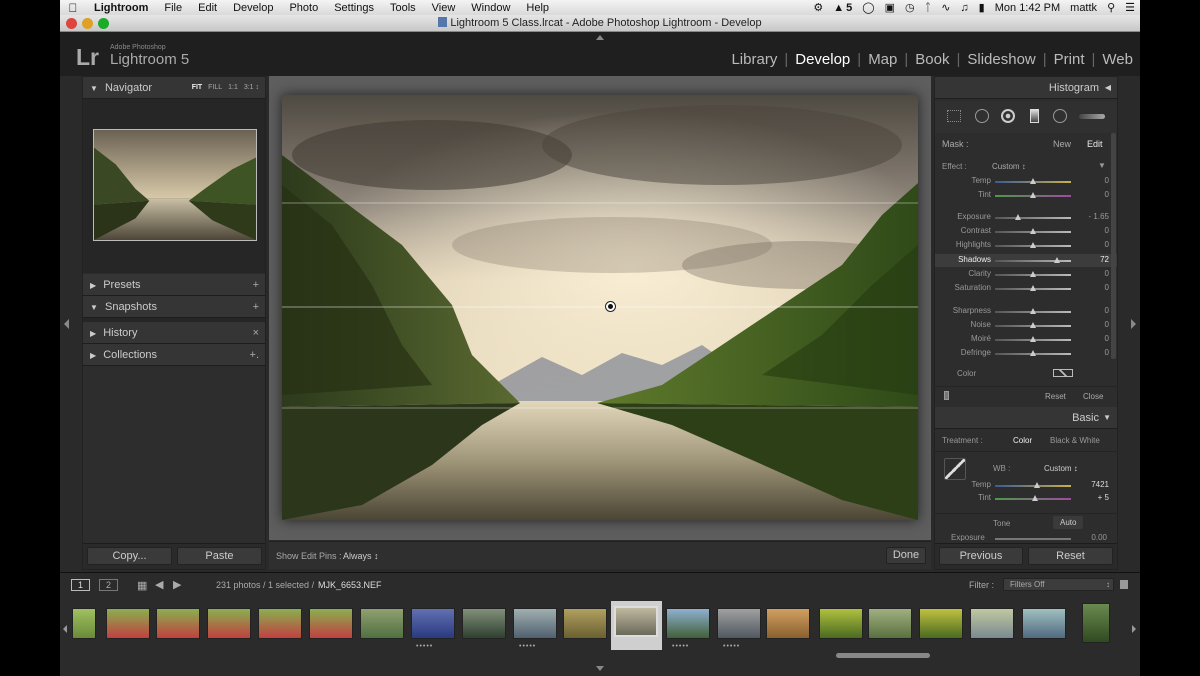 The width and height of the screenshot is (1200, 676). What do you see at coordinates (87, 23) in the screenshot?
I see `minimize-window-button` at bounding box center [87, 23].